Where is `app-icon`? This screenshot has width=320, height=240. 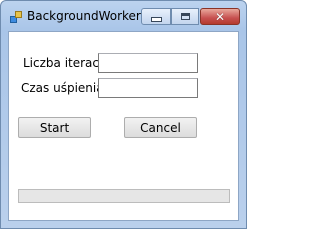 app-icon is located at coordinates (16, 17).